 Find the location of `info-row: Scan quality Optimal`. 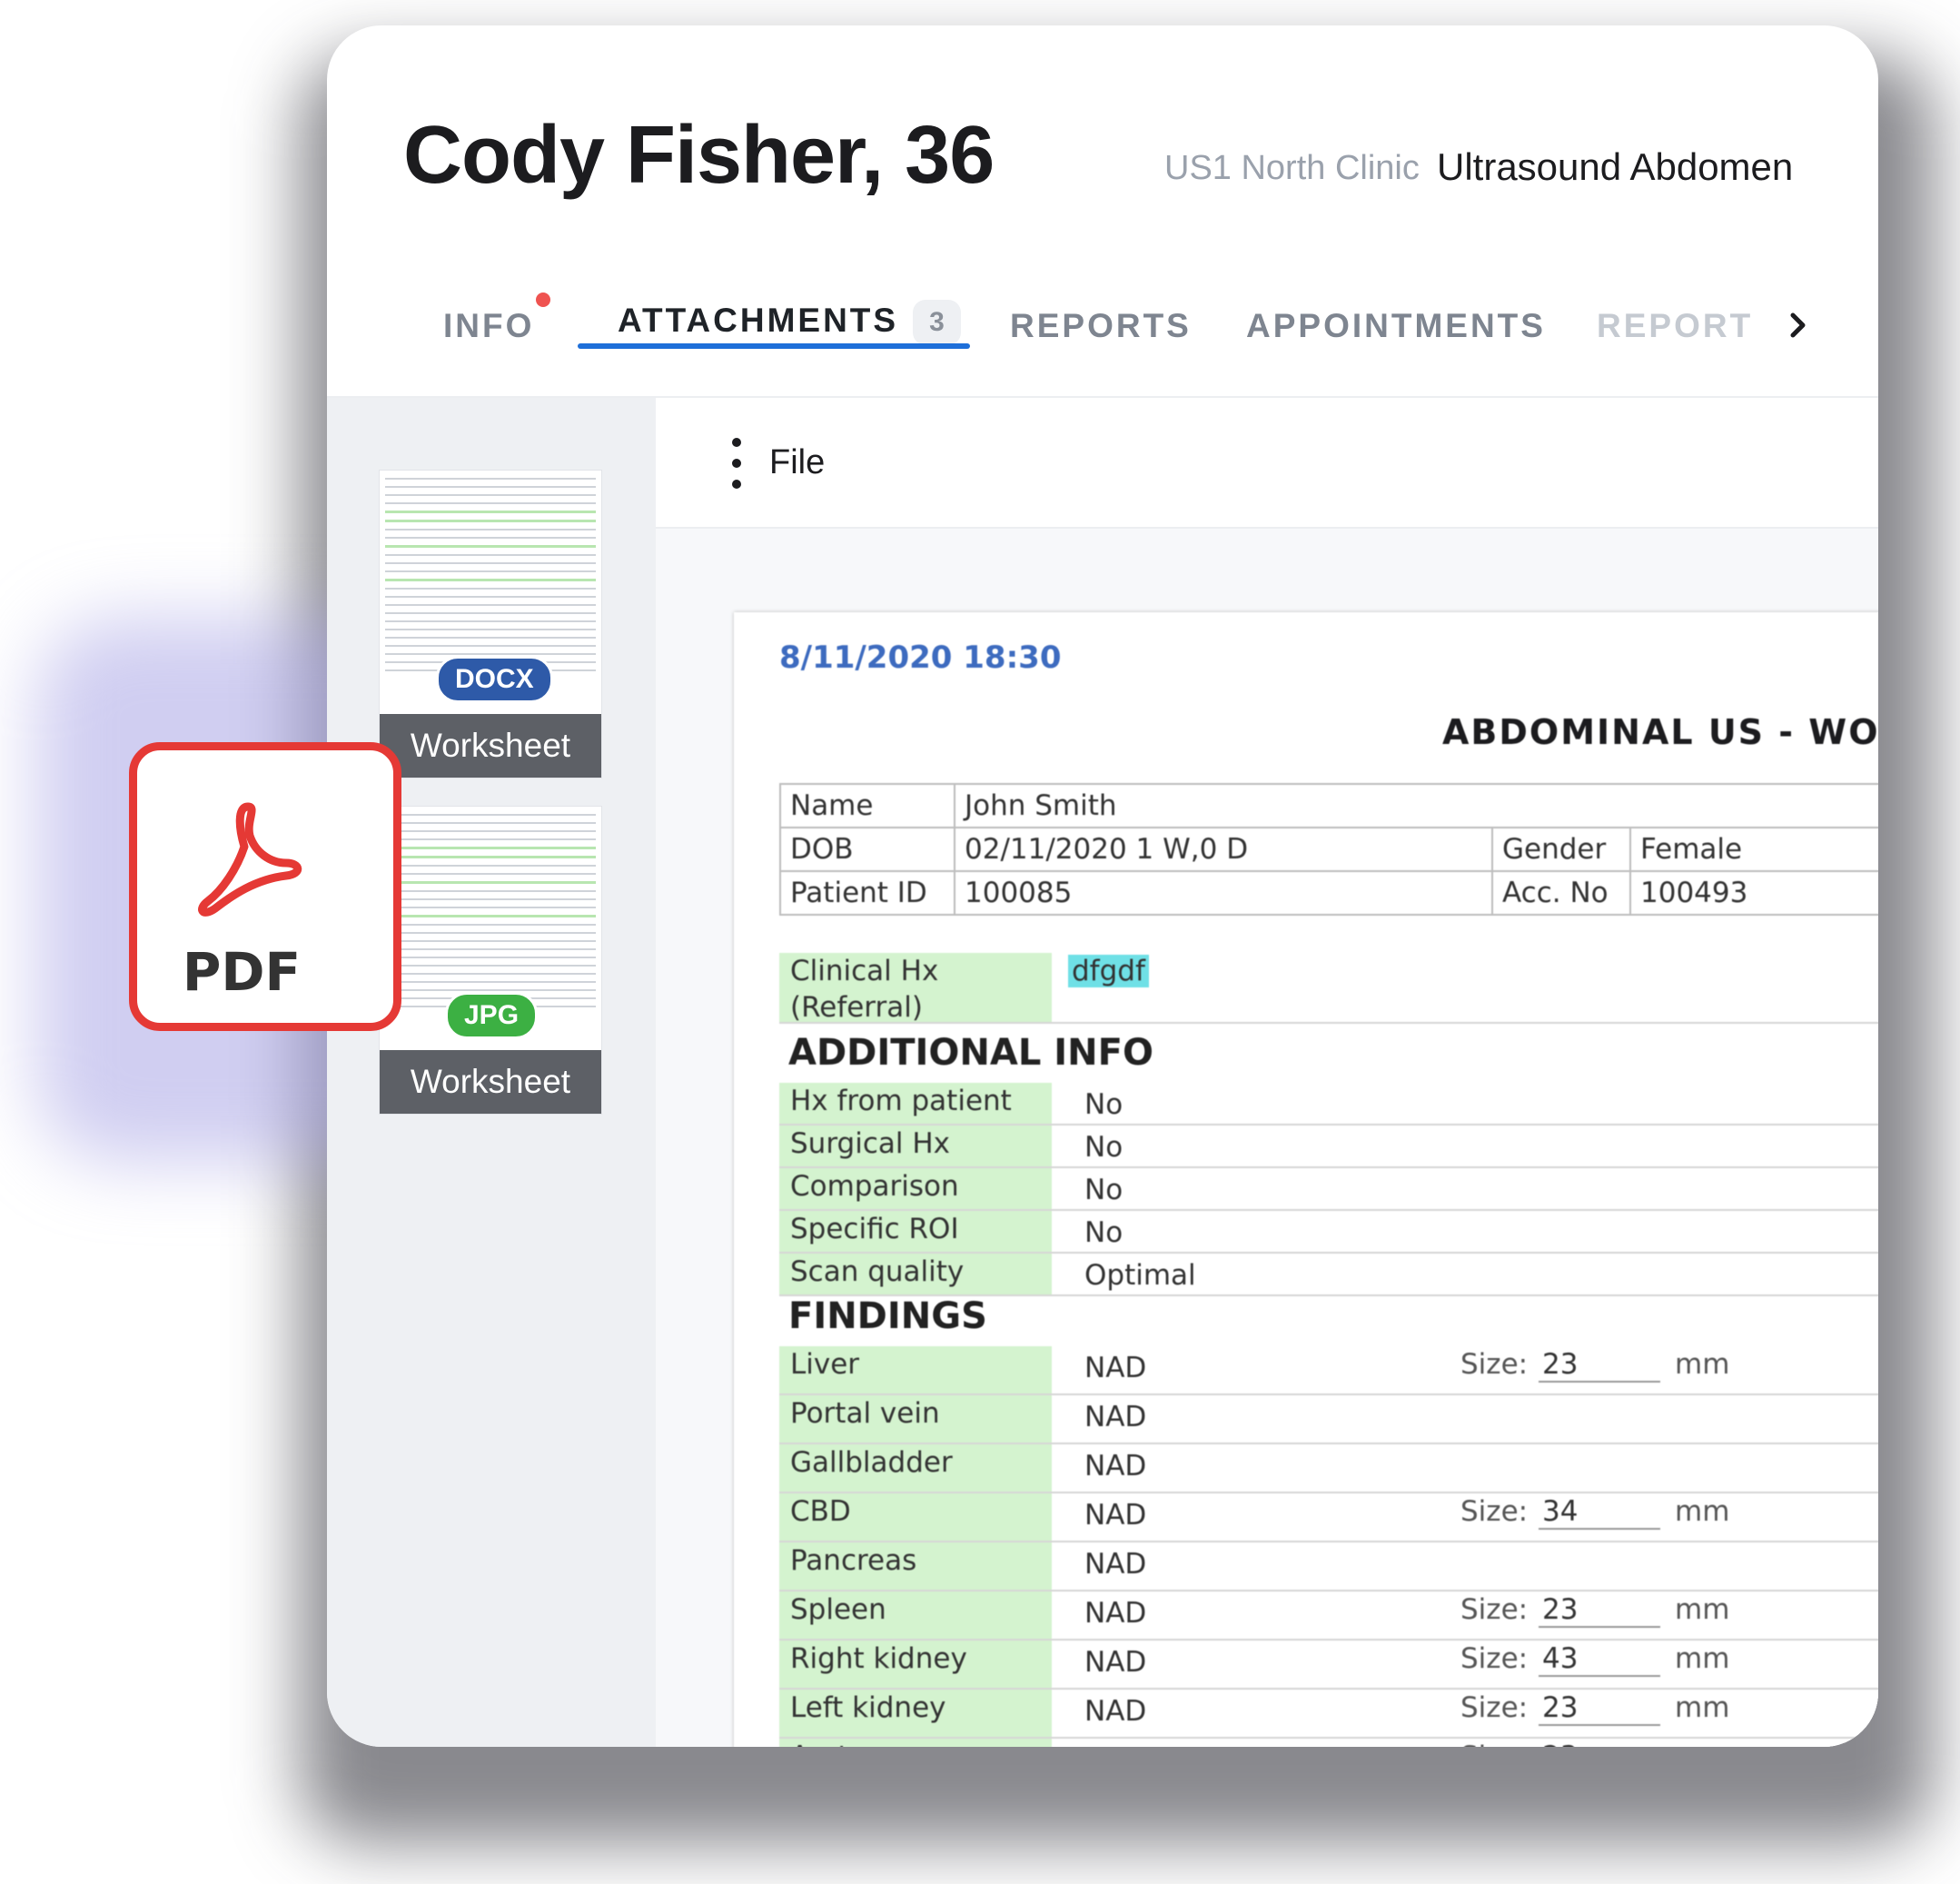

info-row: Scan quality Optimal is located at coordinates (1328, 1275).